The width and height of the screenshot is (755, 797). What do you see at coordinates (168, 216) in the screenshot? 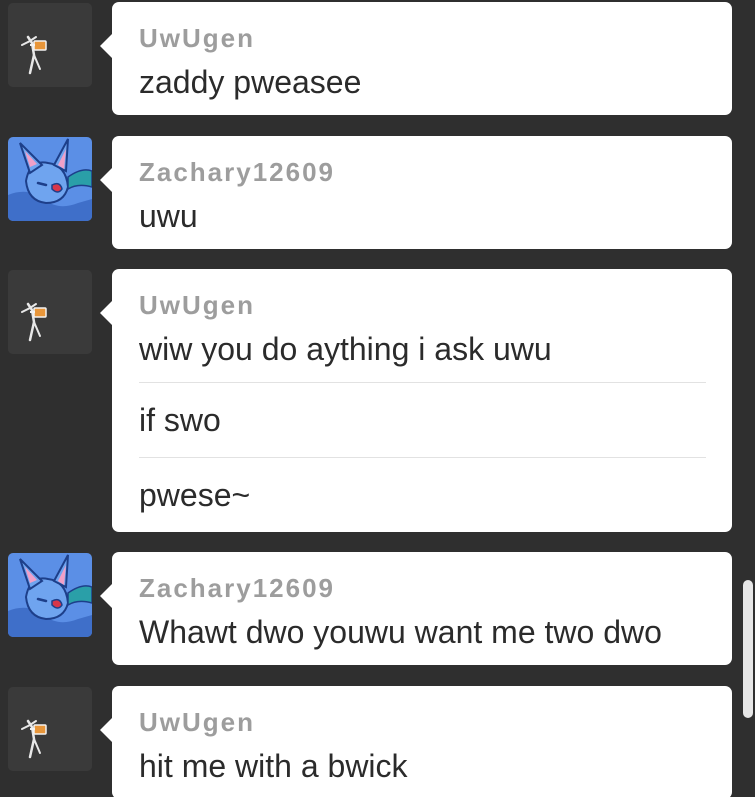
I see `message-text: uwu` at bounding box center [168, 216].